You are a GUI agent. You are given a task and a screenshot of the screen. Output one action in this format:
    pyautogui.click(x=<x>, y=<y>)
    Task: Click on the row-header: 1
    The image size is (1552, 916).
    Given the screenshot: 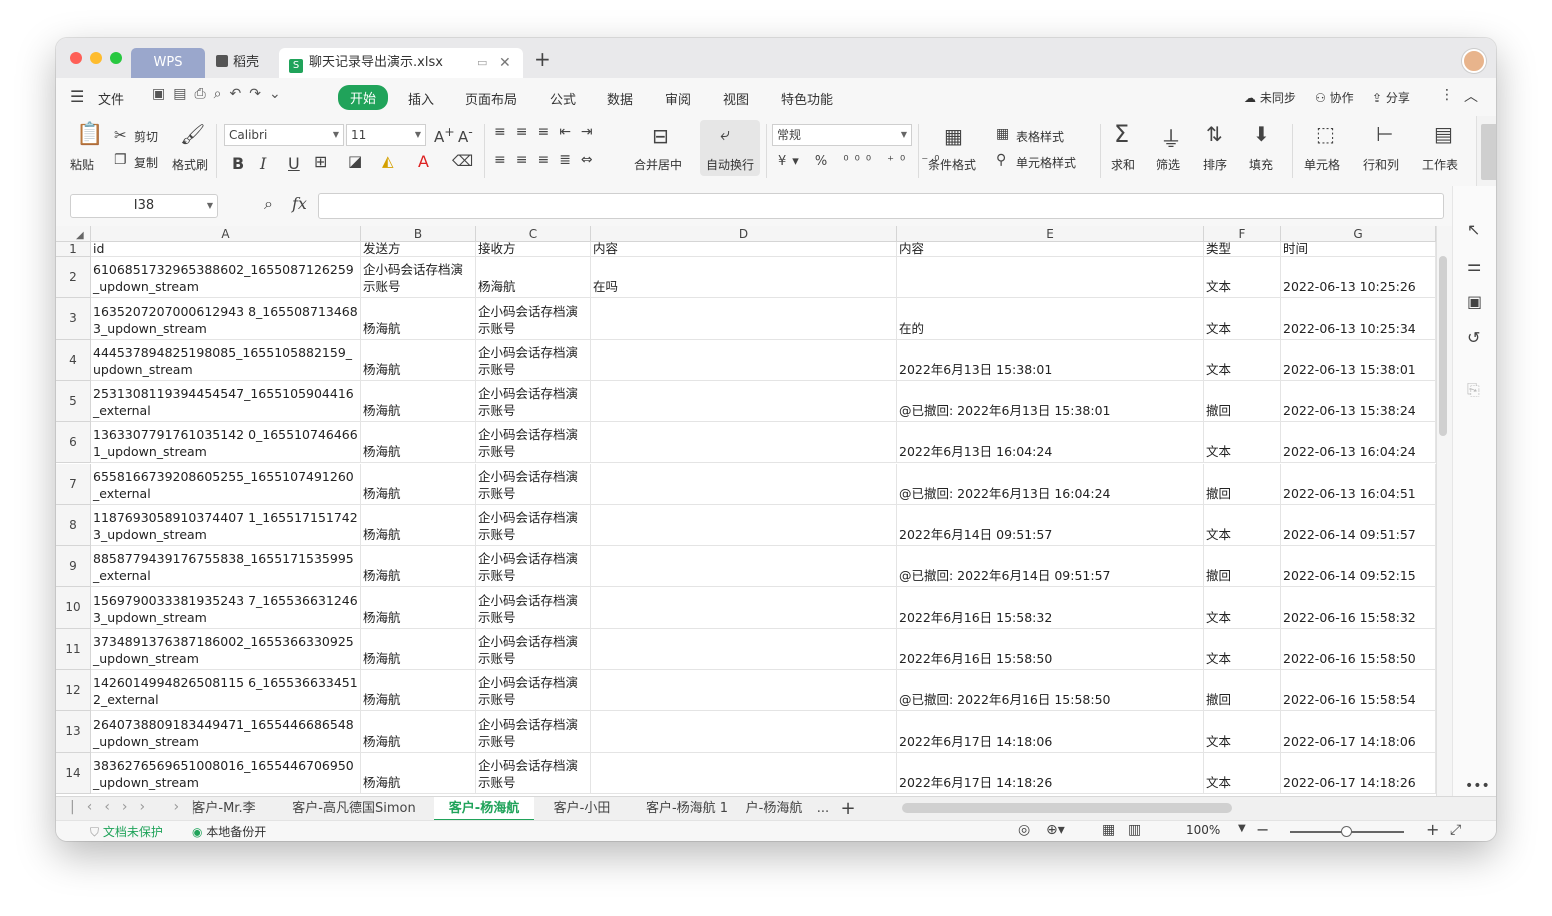 What is the action you would take?
    pyautogui.click(x=73, y=249)
    